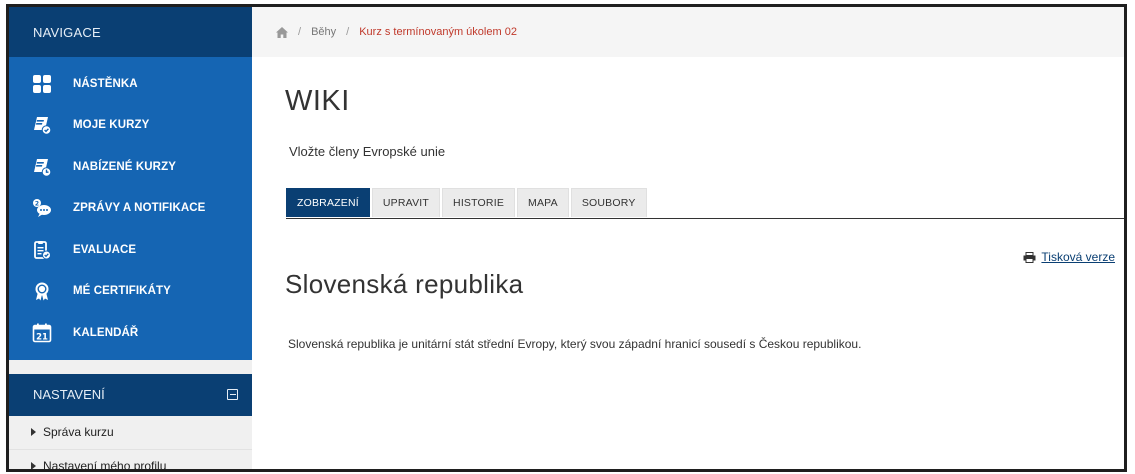  What do you see at coordinates (328, 202) in the screenshot?
I see `tab-view: ZOBRAZENÍ` at bounding box center [328, 202].